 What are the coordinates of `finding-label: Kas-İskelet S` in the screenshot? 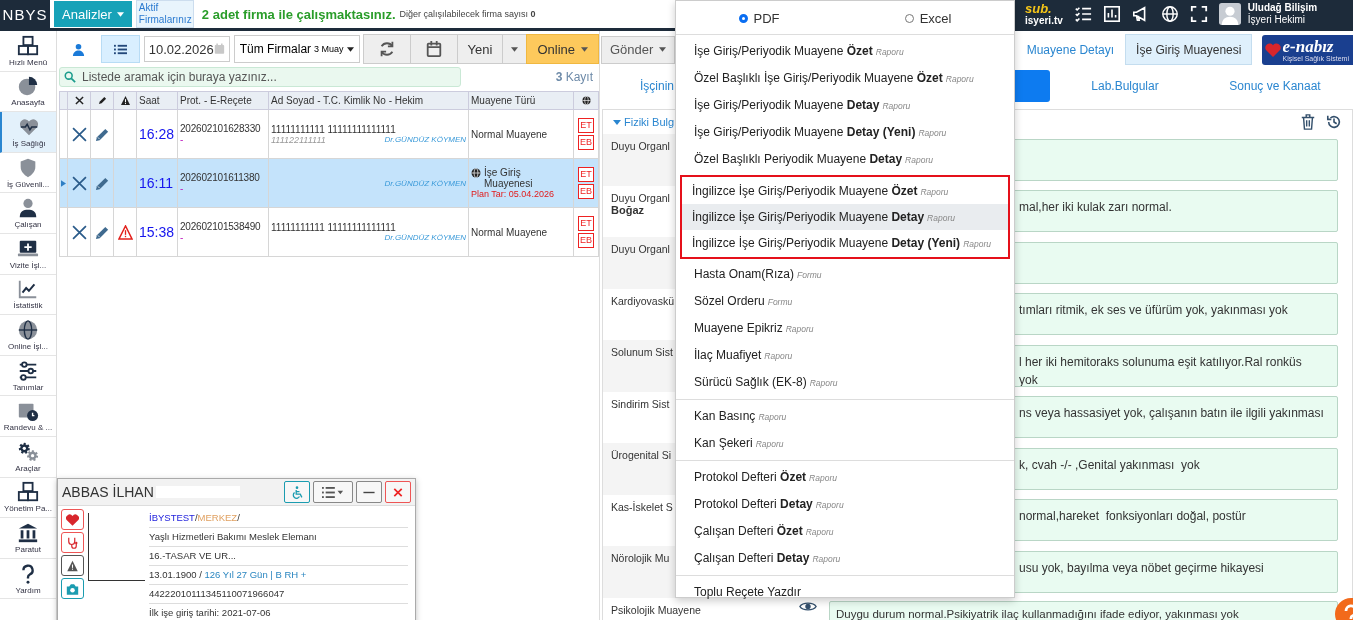 It's located at (642, 506).